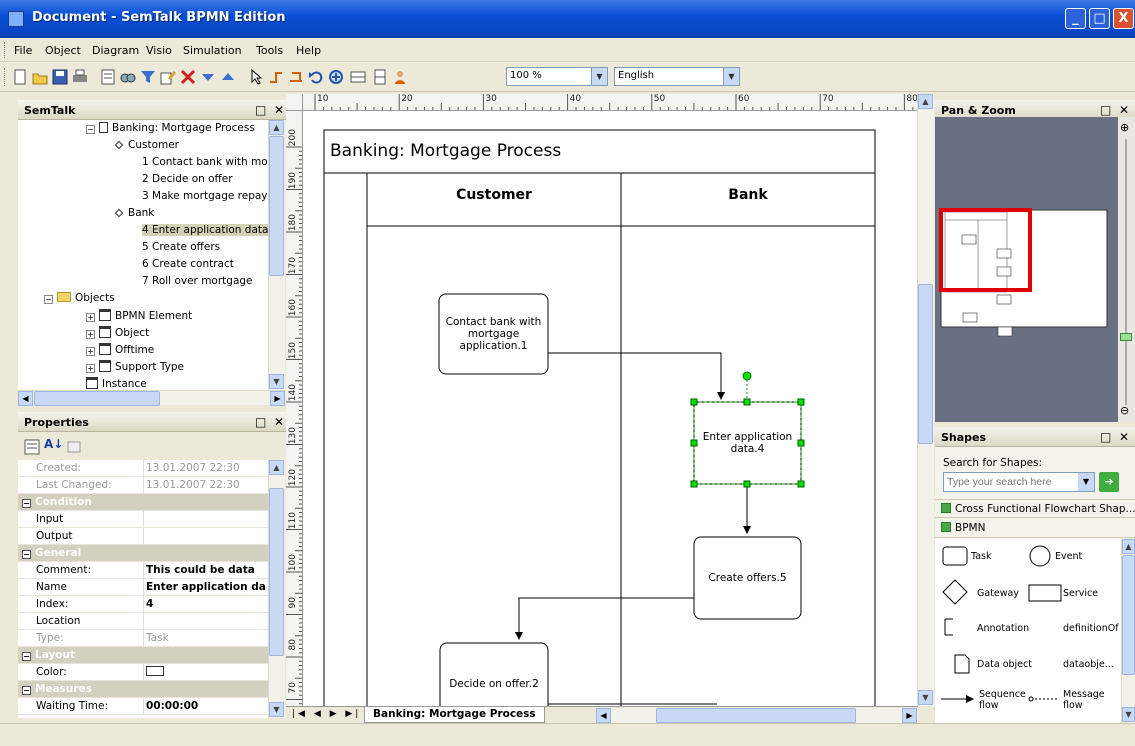 The image size is (1135, 746). I want to click on shape-service: Service, so click(1080, 593).